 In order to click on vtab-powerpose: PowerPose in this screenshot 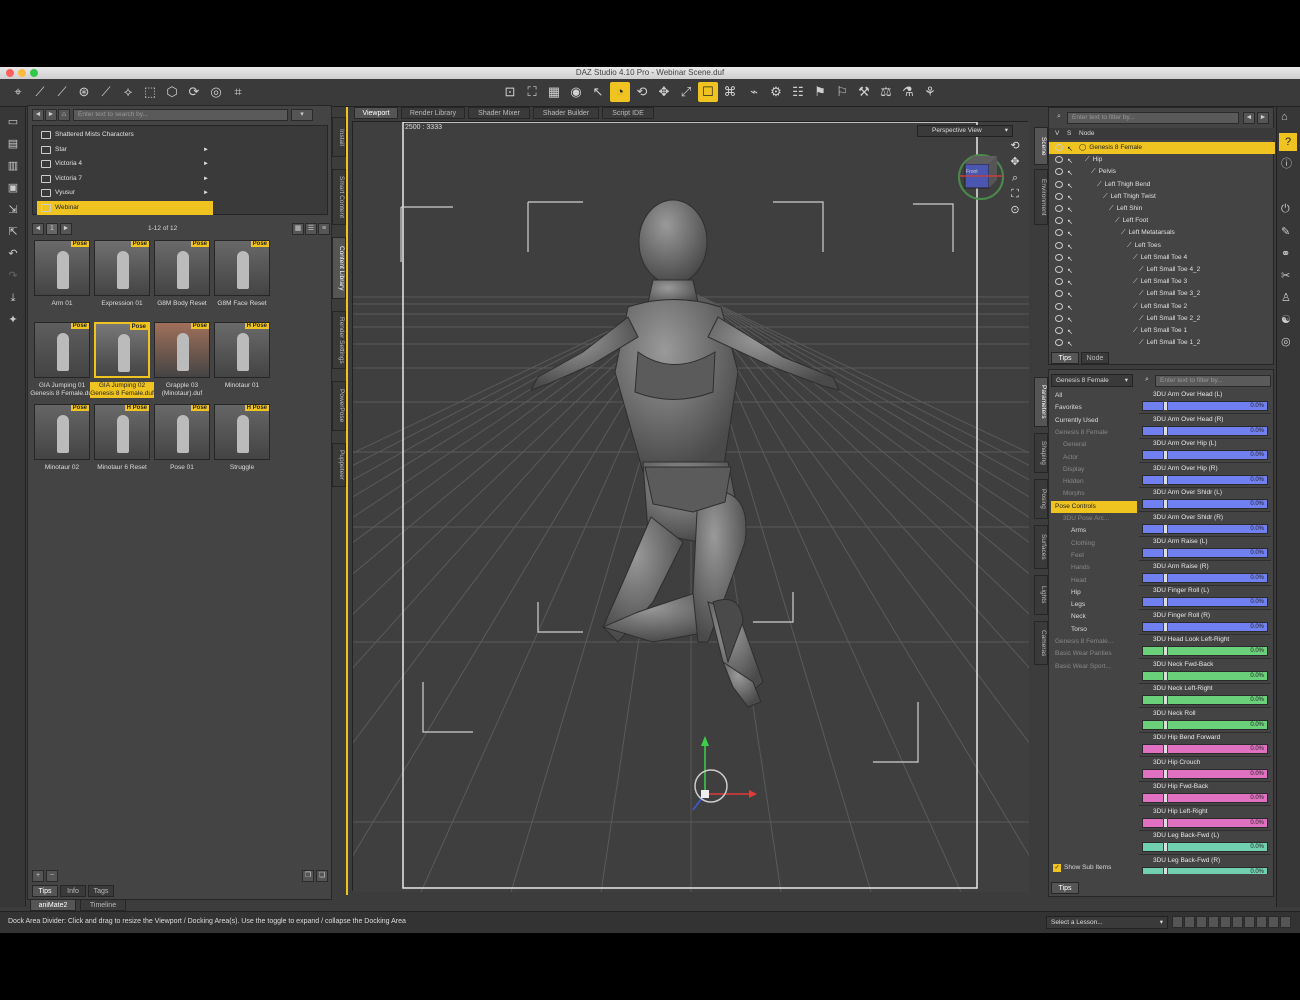, I will do `click(339, 406)`.